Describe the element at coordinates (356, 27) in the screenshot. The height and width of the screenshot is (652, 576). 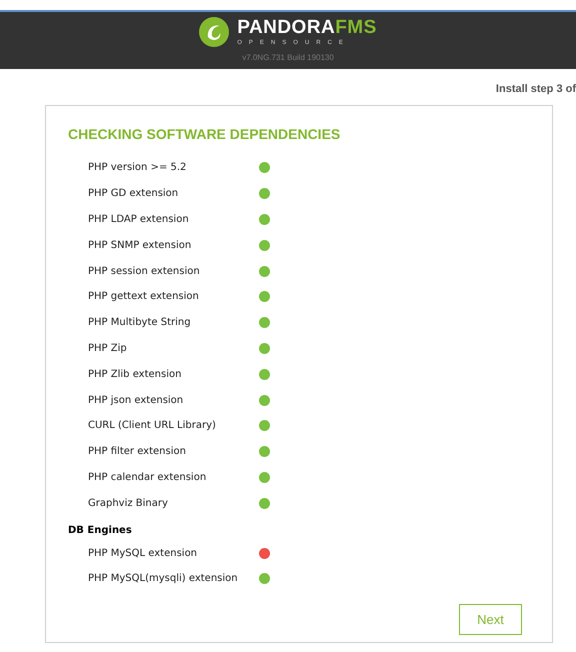
I see `brand-accent: FMS` at that location.